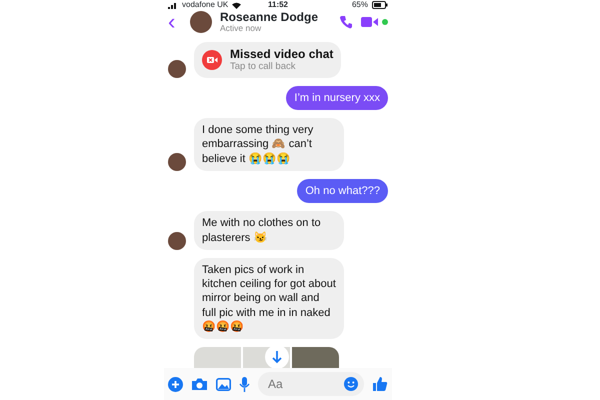  I want to click on presence-status: Active now, so click(241, 28).